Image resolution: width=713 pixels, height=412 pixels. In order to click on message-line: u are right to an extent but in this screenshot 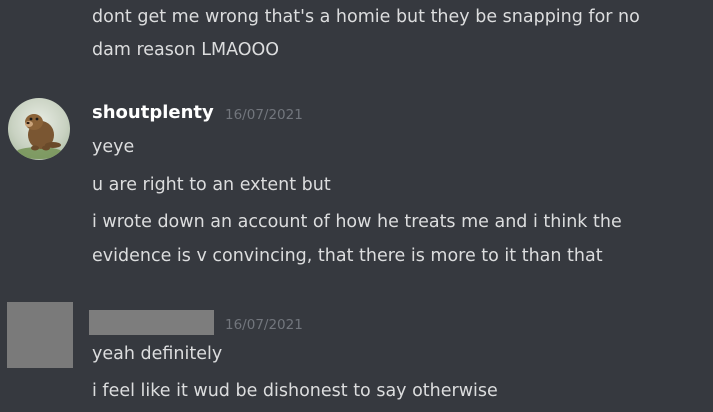, I will do `click(211, 185)`.